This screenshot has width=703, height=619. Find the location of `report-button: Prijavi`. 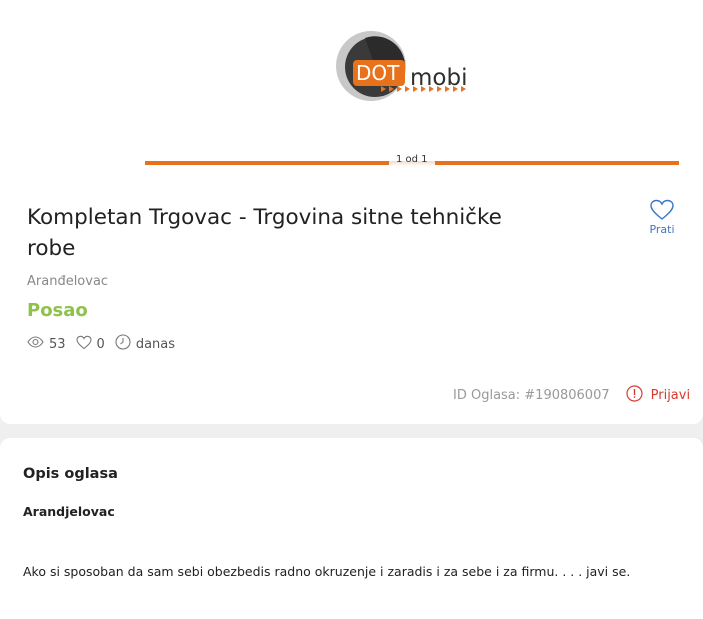

report-button: Prijavi is located at coordinates (658, 395).